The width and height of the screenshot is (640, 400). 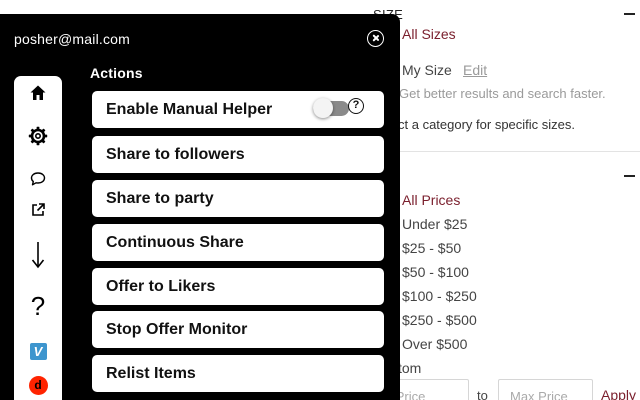 What do you see at coordinates (618, 393) in the screenshot?
I see `apply-price-button: Apply` at bounding box center [618, 393].